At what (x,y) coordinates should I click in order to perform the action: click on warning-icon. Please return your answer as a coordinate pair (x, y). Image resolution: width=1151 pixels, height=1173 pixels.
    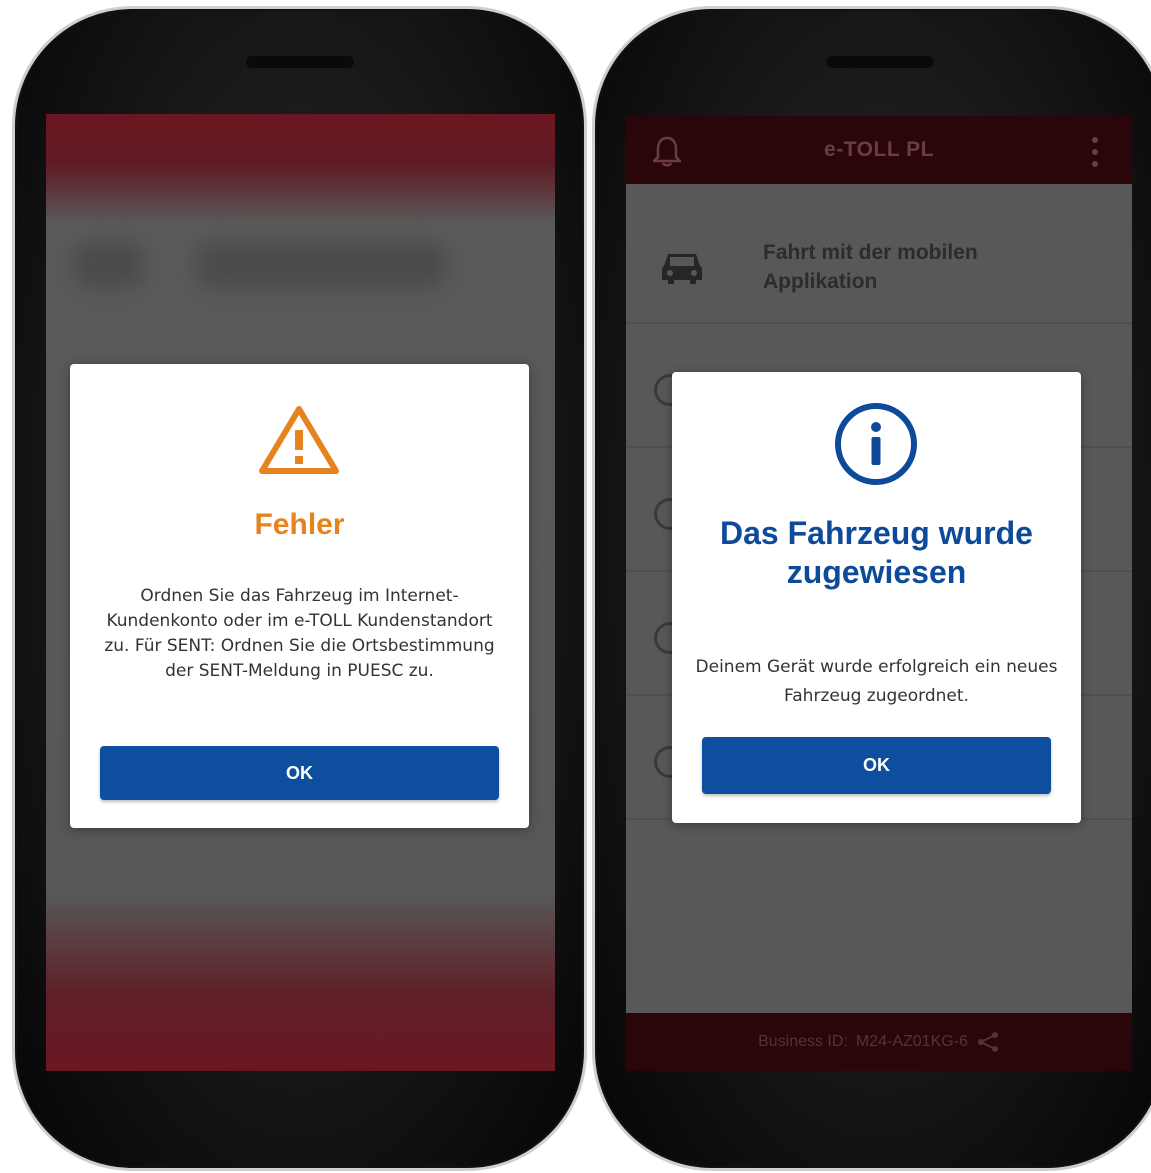
    Looking at the image, I should click on (299, 440).